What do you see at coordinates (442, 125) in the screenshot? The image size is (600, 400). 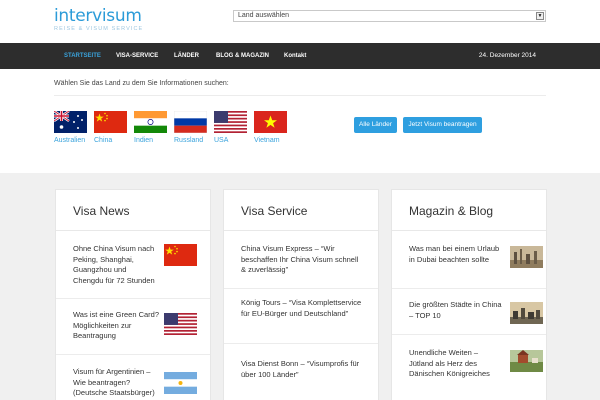 I see `apply-visa-button: Jetzt Visum beantragen` at bounding box center [442, 125].